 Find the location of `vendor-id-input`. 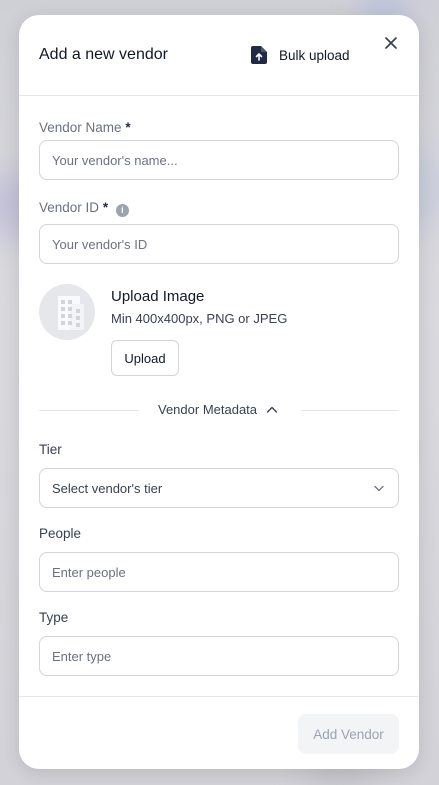

vendor-id-input is located at coordinates (219, 244).